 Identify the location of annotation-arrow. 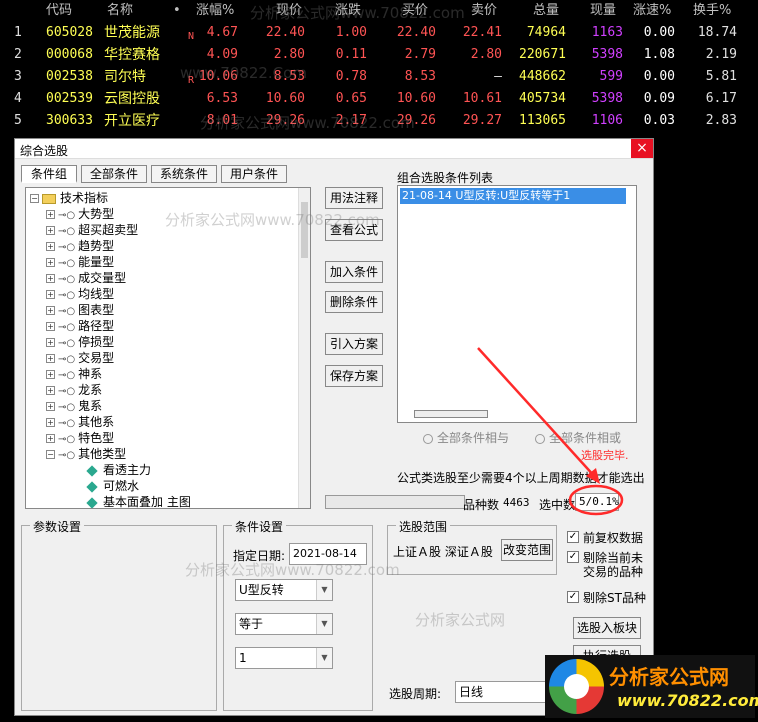
(550, 431).